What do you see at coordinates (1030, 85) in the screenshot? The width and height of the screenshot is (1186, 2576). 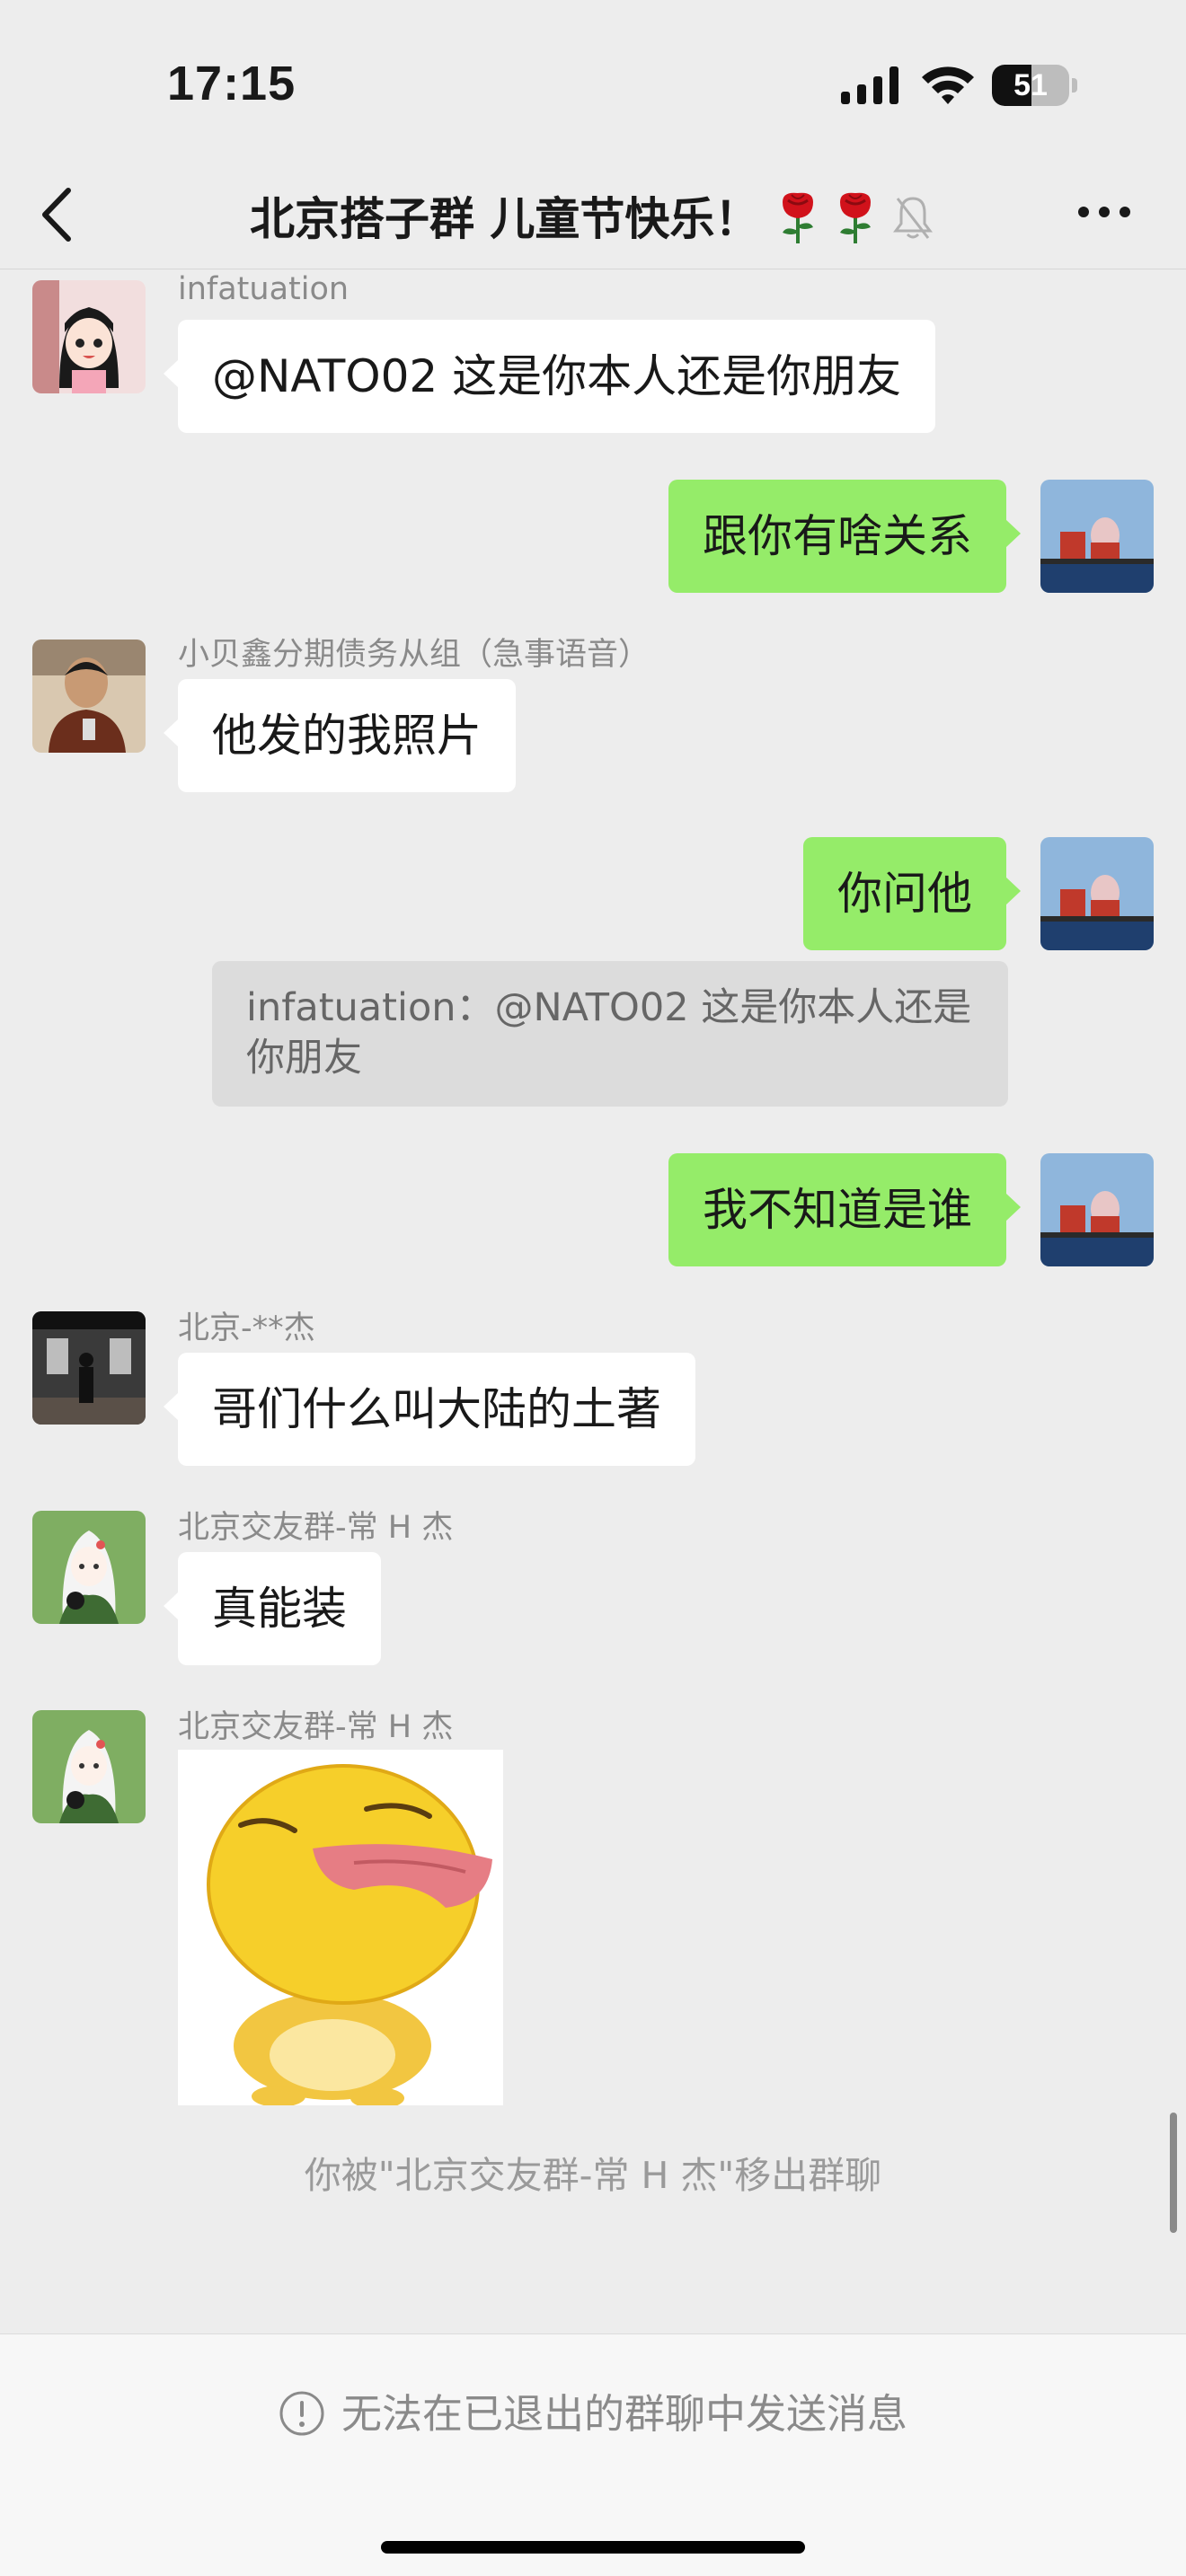 I see `battery-level: 51` at bounding box center [1030, 85].